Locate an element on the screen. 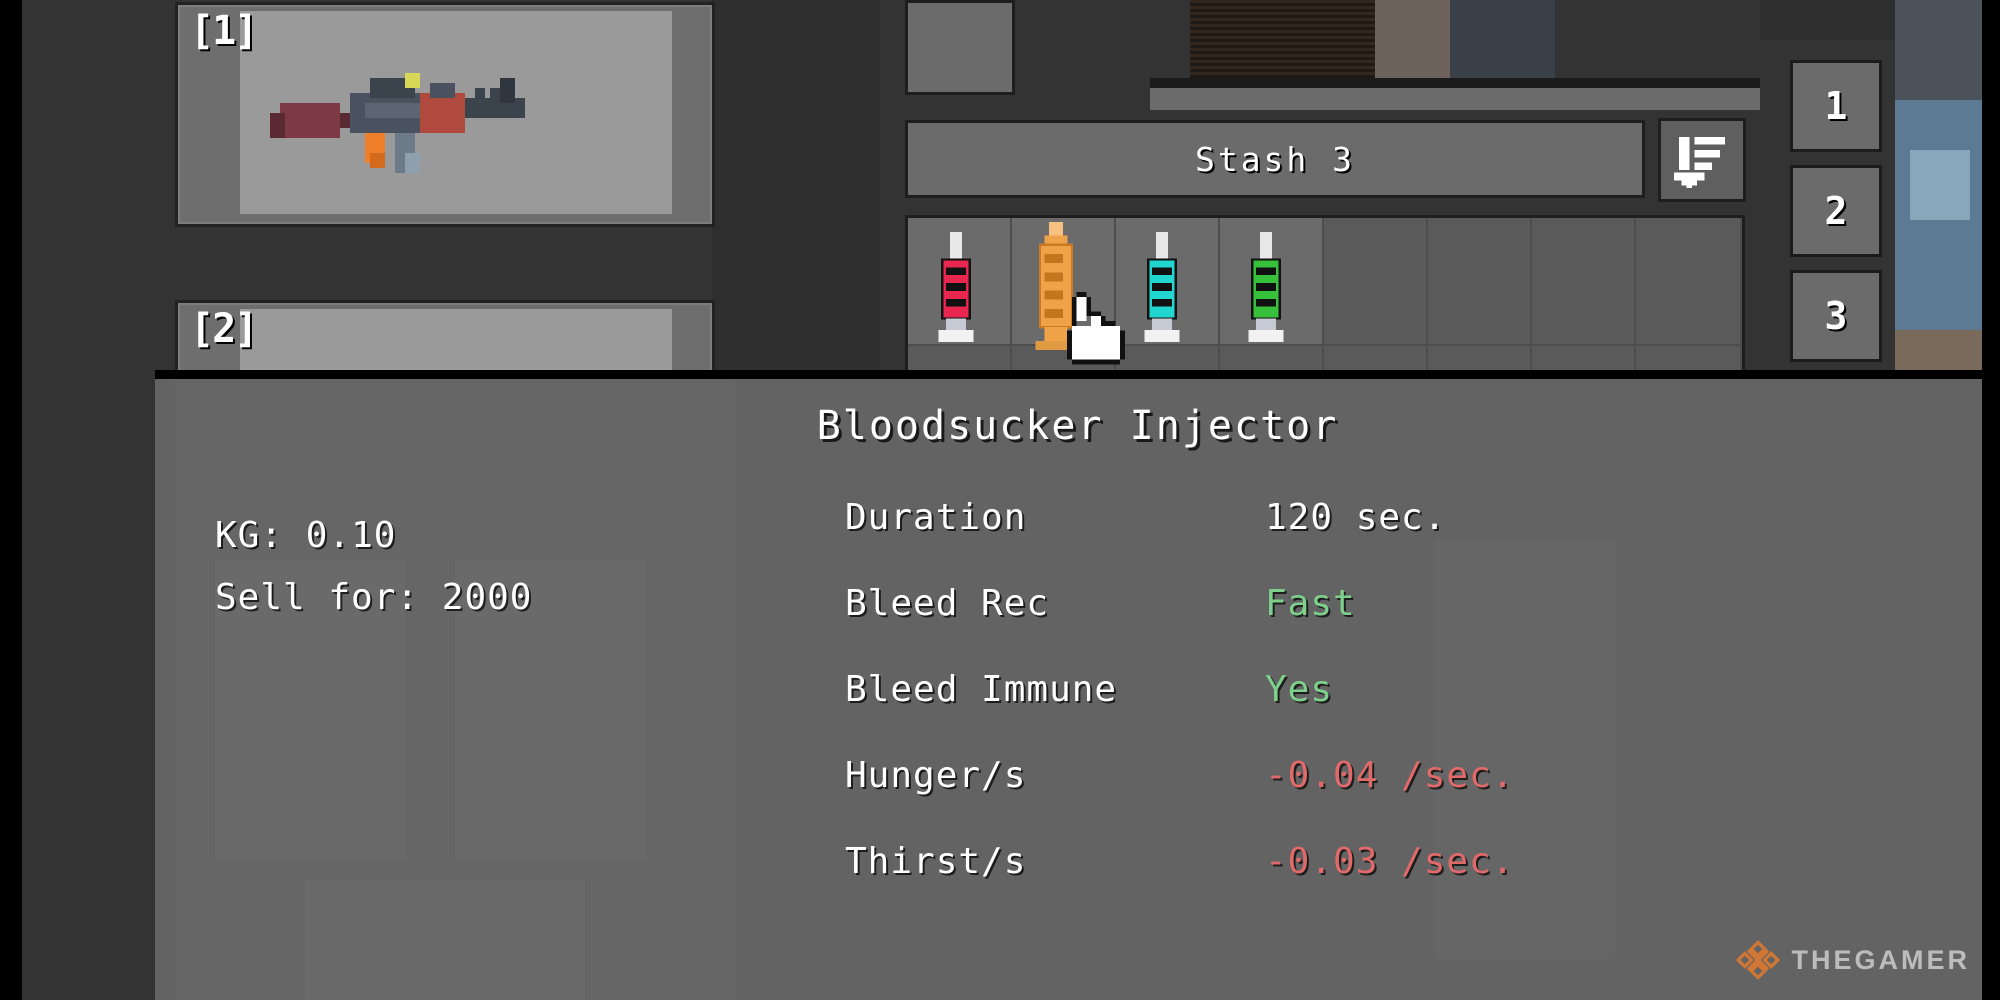 This screenshot has height=1000, width=2000. stat-value-bleed-rec: Fast is located at coordinates (1310, 603).